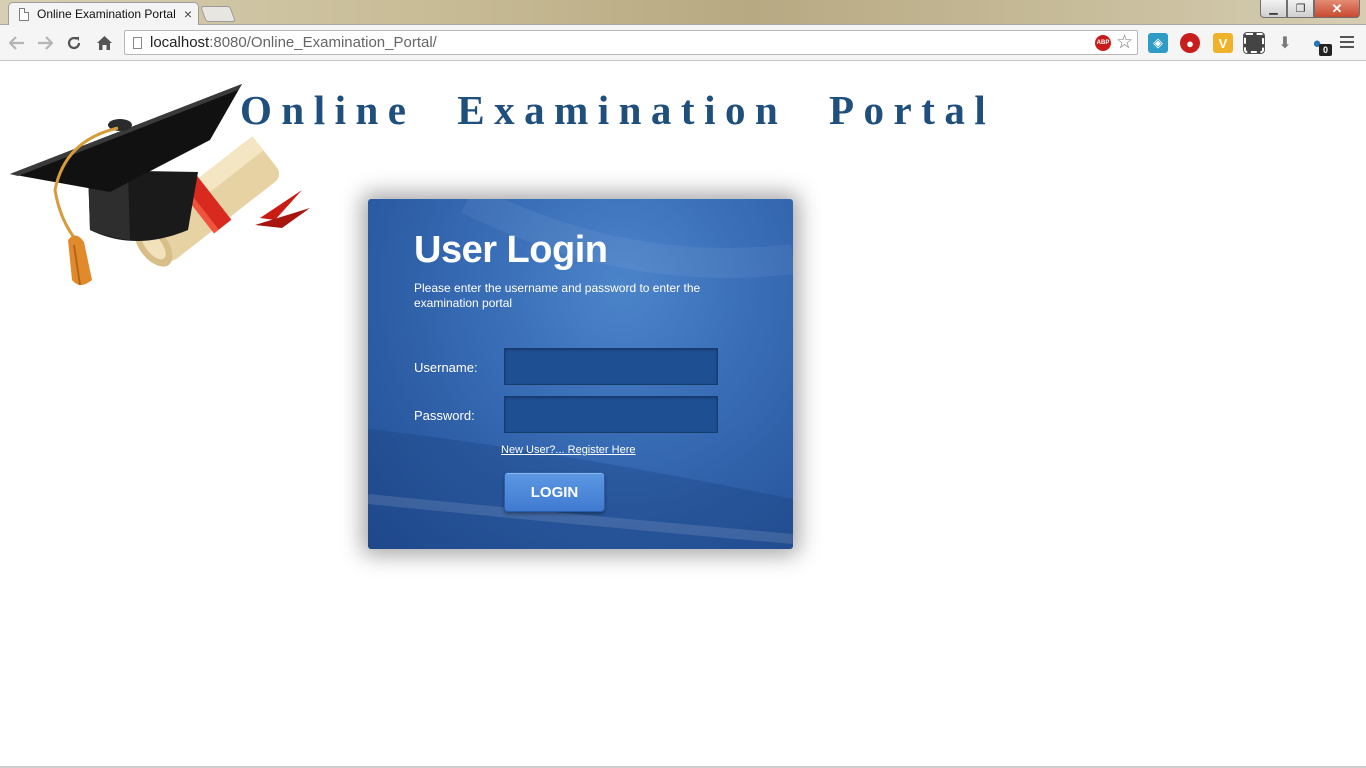  What do you see at coordinates (104, 43) in the screenshot?
I see `home-icon` at bounding box center [104, 43].